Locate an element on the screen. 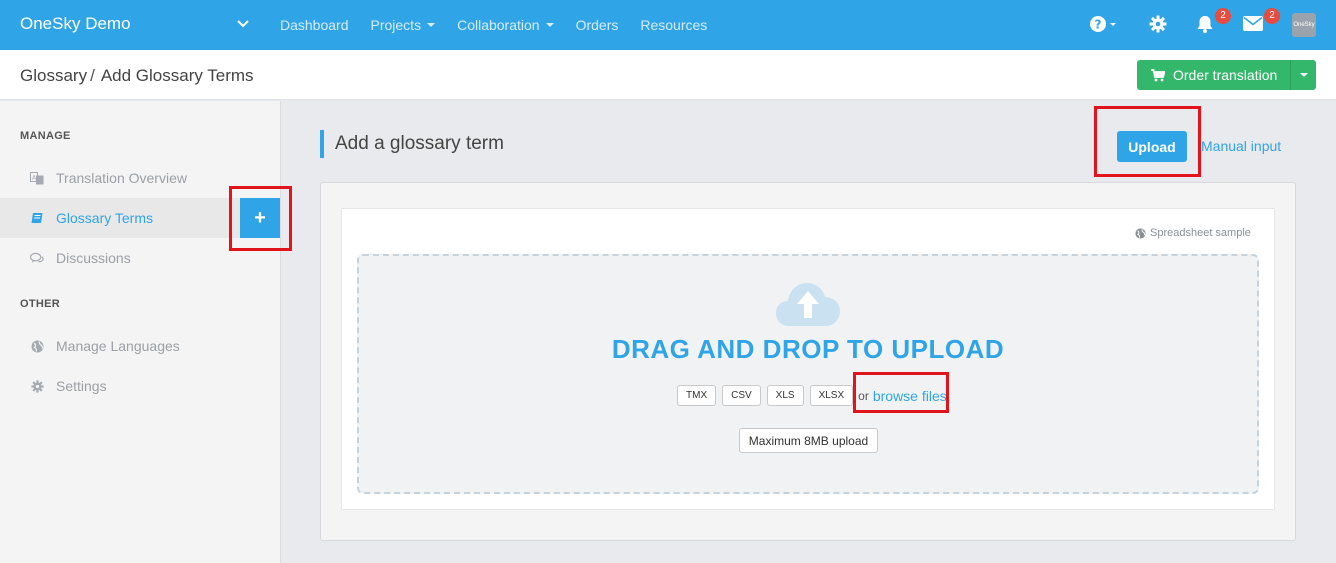 This screenshot has width=1336, height=563. nav-resources: Resources is located at coordinates (673, 25).